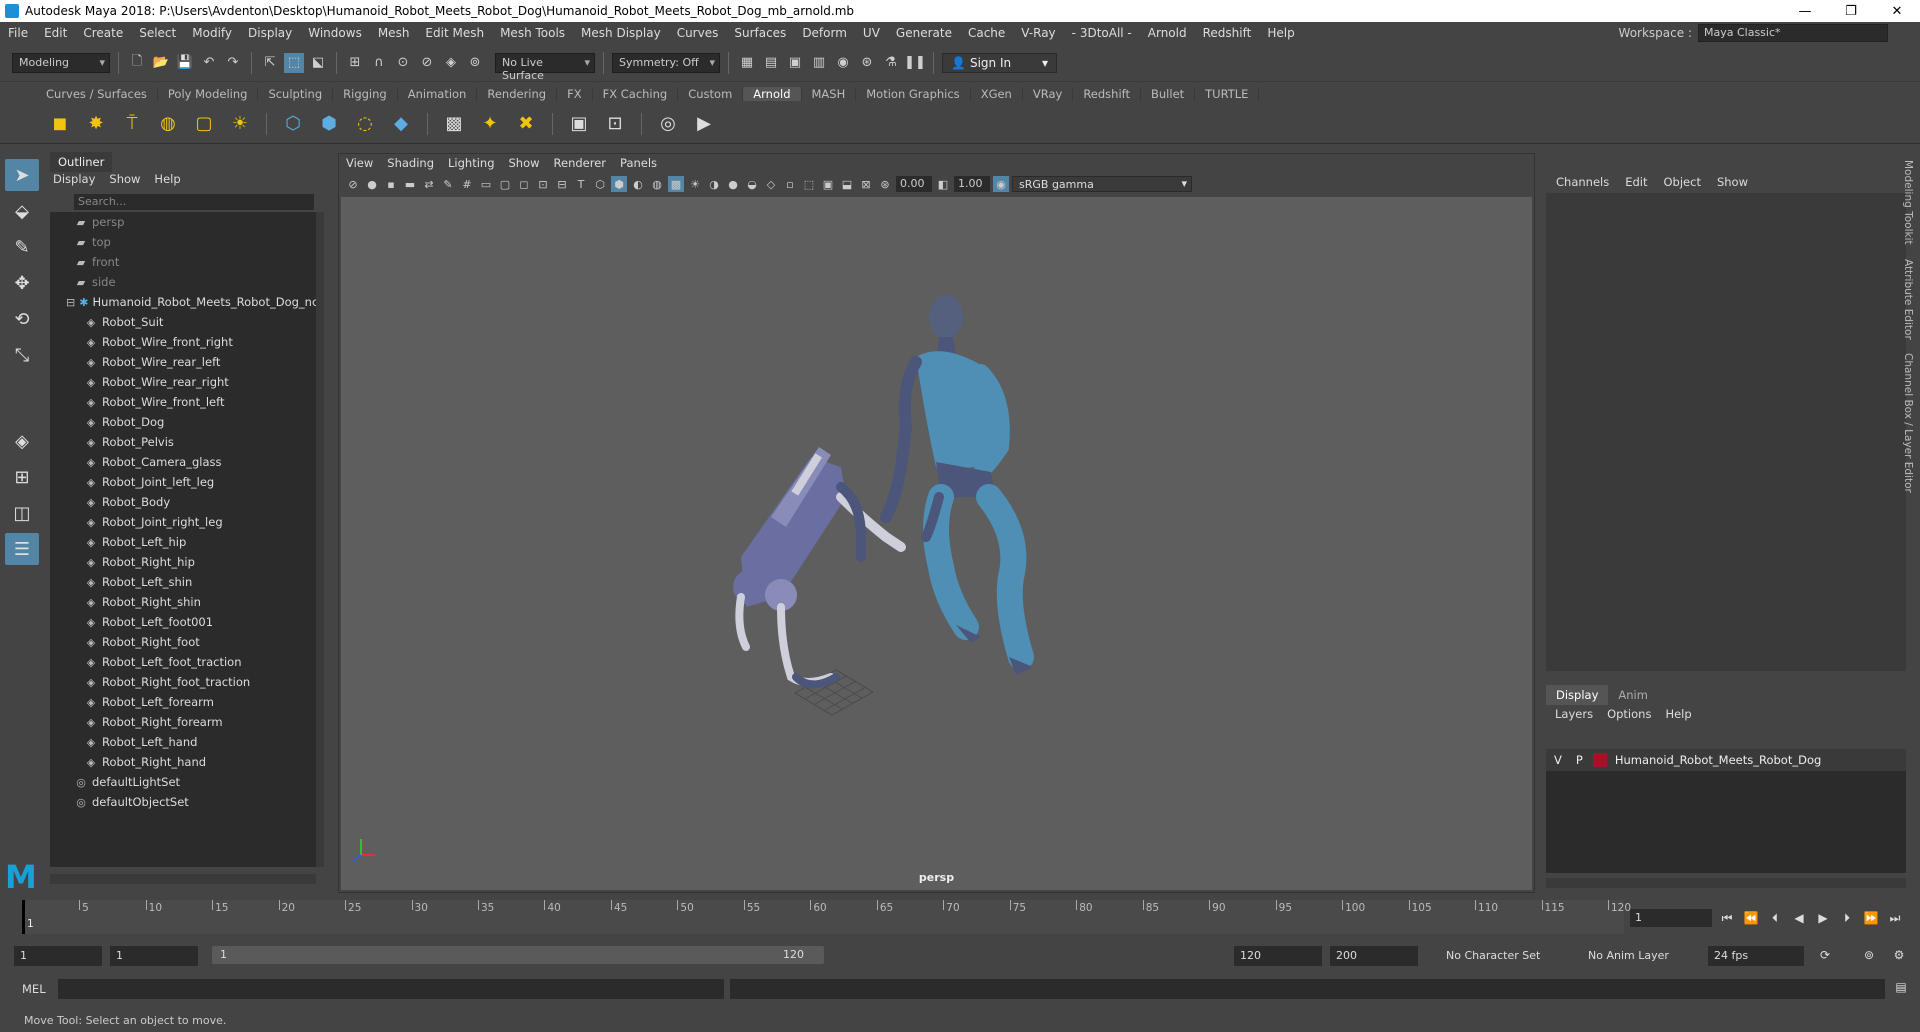 Image resolution: width=1920 pixels, height=1032 pixels. I want to click on render-view-icon: ▣, so click(795, 63).